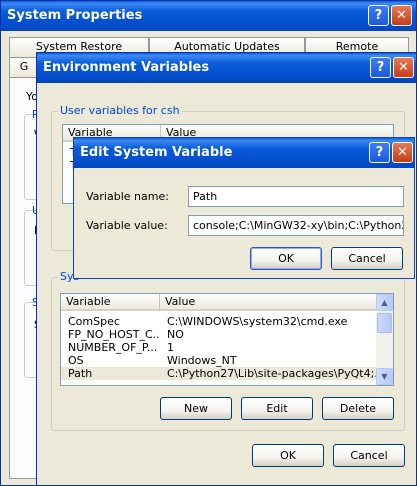 Image resolution: width=417 pixels, height=486 pixels. Describe the element at coordinates (269, 302) in the screenshot. I see `system-column-value: Value` at that location.